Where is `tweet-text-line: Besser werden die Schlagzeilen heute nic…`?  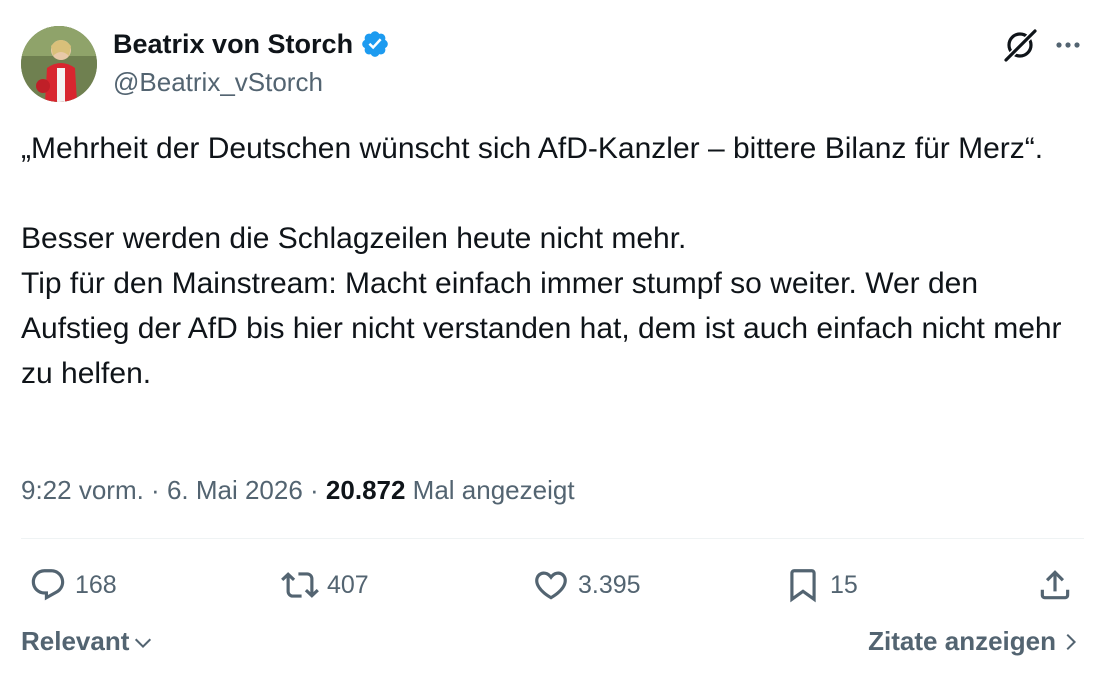 tweet-text-line: Besser werden die Schlagzeilen heute nic… is located at coordinates (354, 238).